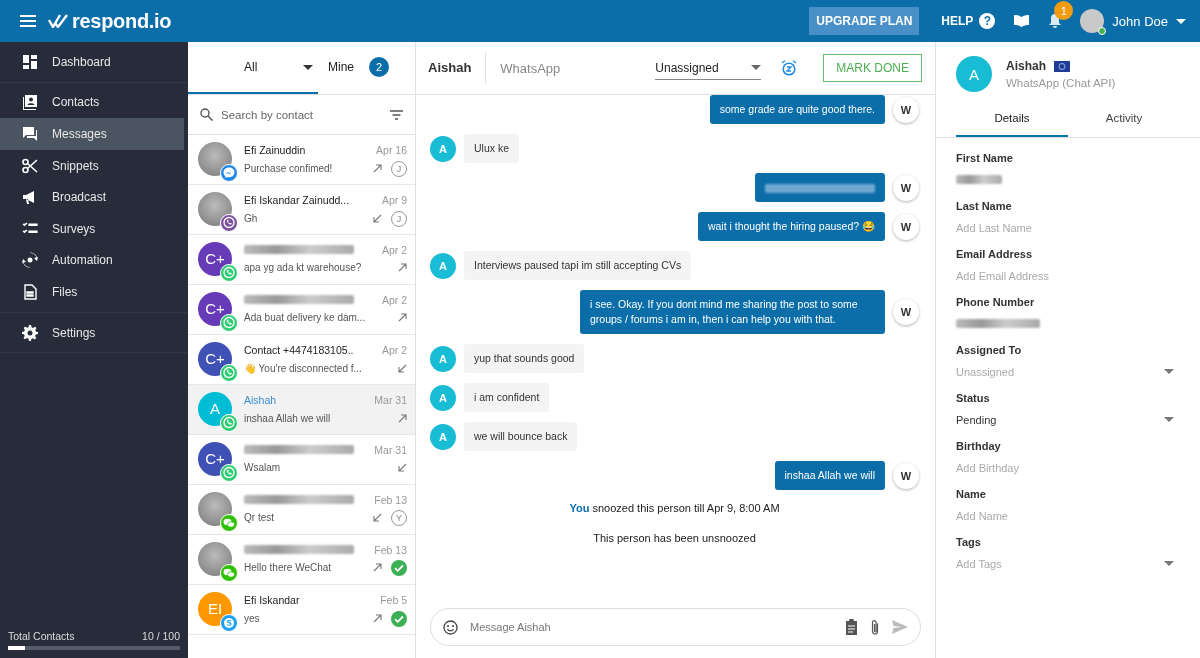 This screenshot has height=658, width=1200. I want to click on message-preview: Wsalam, so click(262, 467).